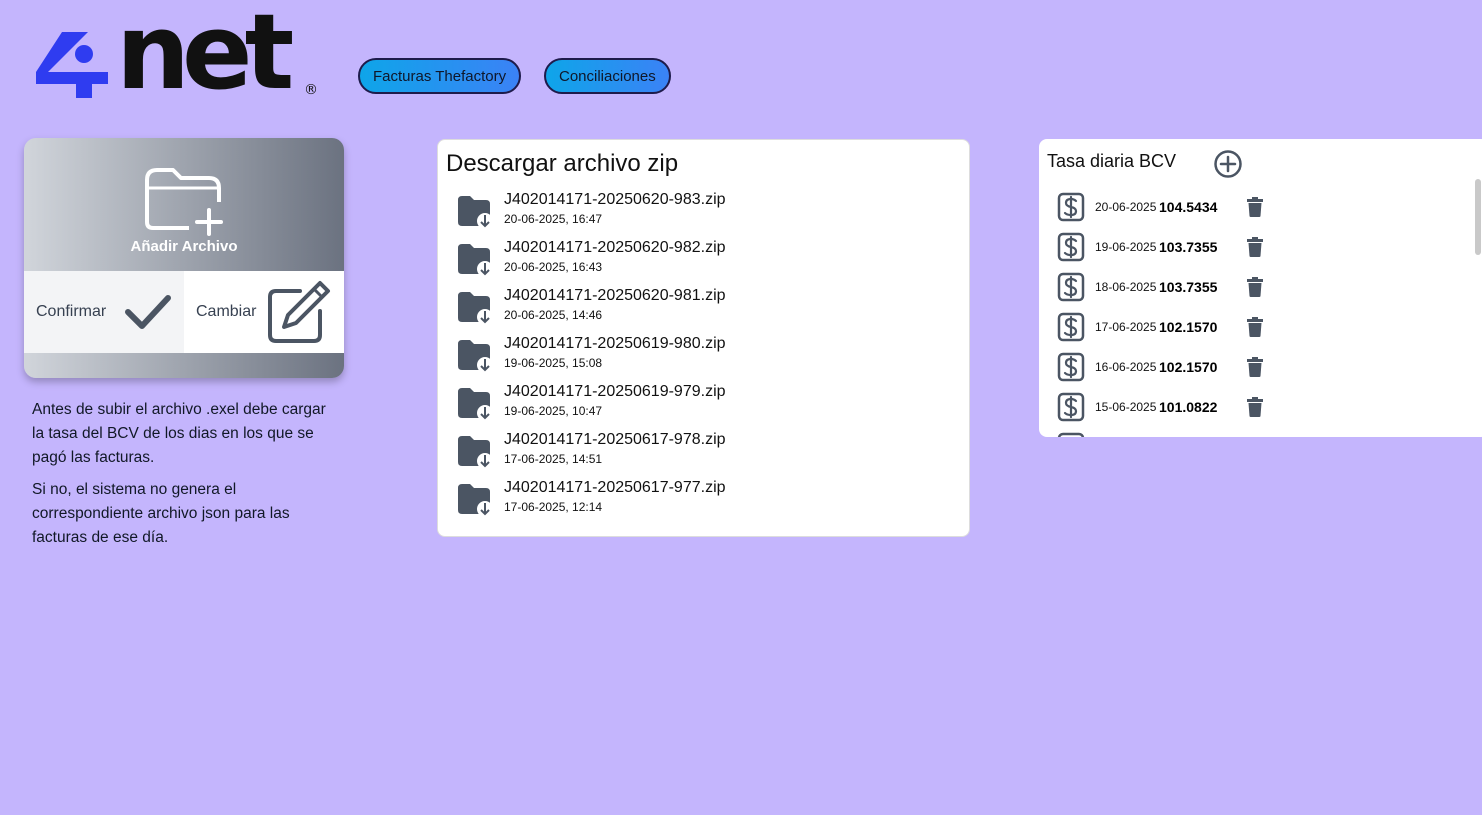 The width and height of the screenshot is (1482, 815). What do you see at coordinates (148, 312) in the screenshot?
I see `check-icon` at bounding box center [148, 312].